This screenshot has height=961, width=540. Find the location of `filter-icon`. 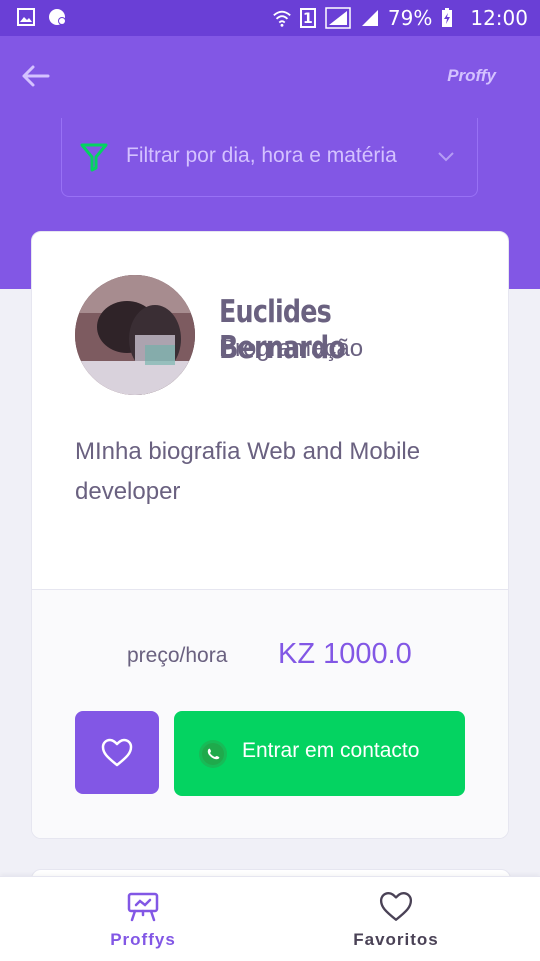

filter-icon is located at coordinates (94, 157).